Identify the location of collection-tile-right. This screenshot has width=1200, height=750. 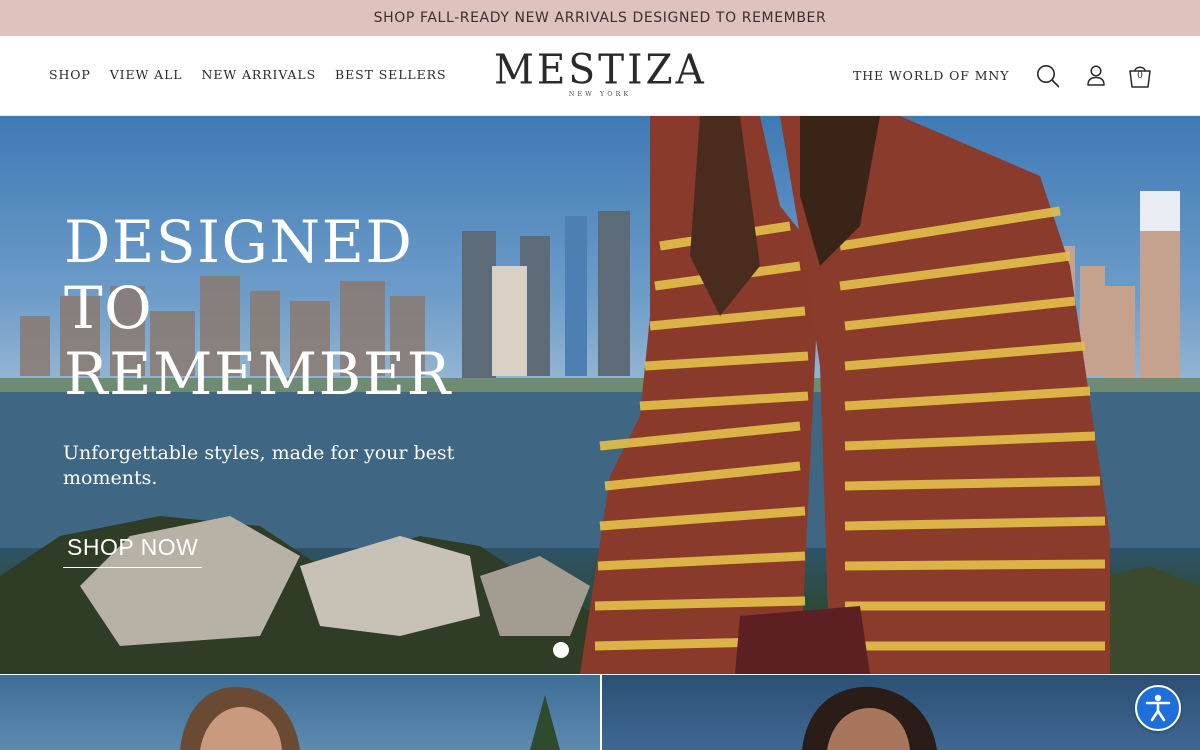
(901, 712).